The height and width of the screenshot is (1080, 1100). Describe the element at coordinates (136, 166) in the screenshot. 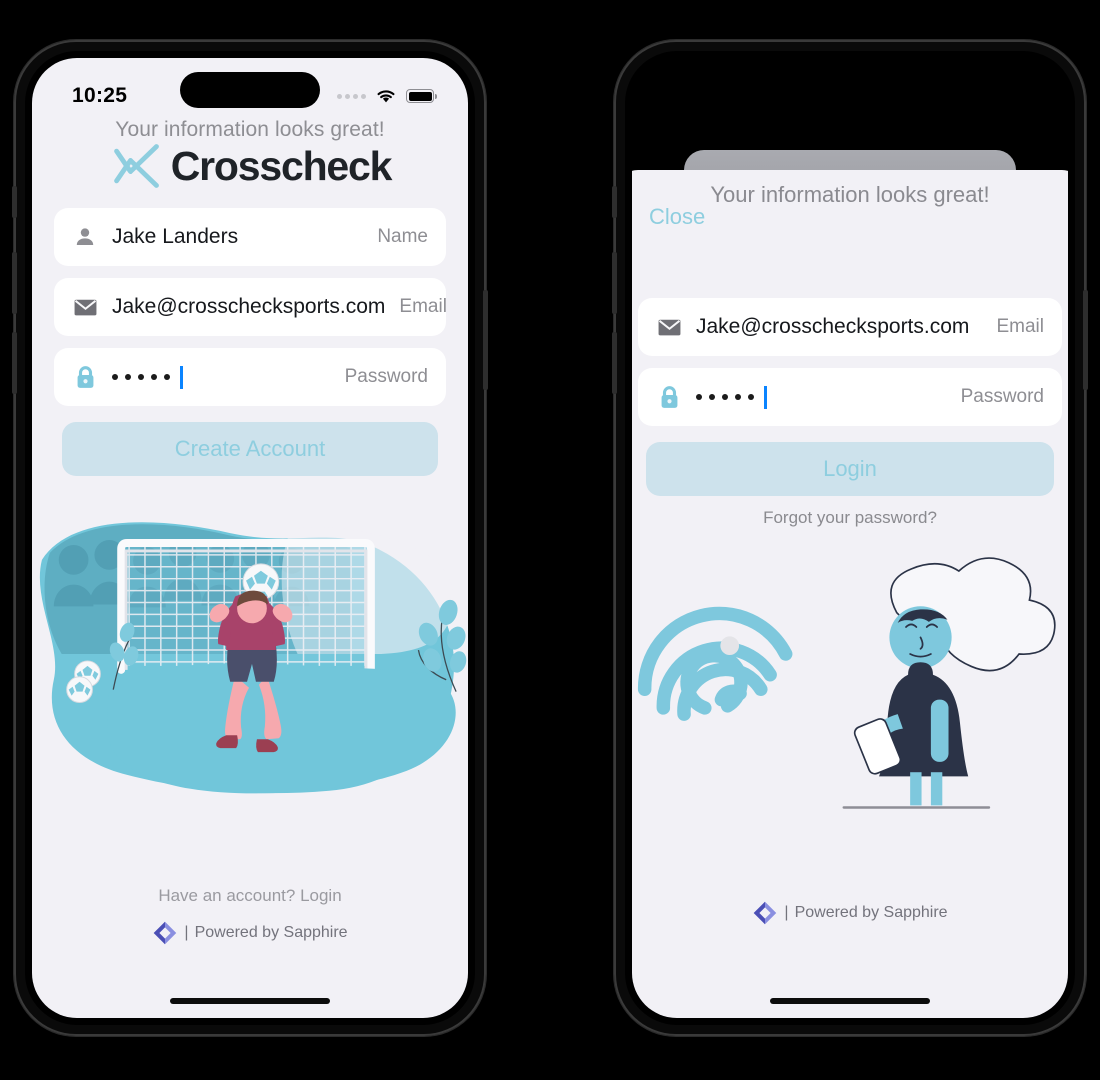

I see `crosscheck-x-logo-icon` at that location.